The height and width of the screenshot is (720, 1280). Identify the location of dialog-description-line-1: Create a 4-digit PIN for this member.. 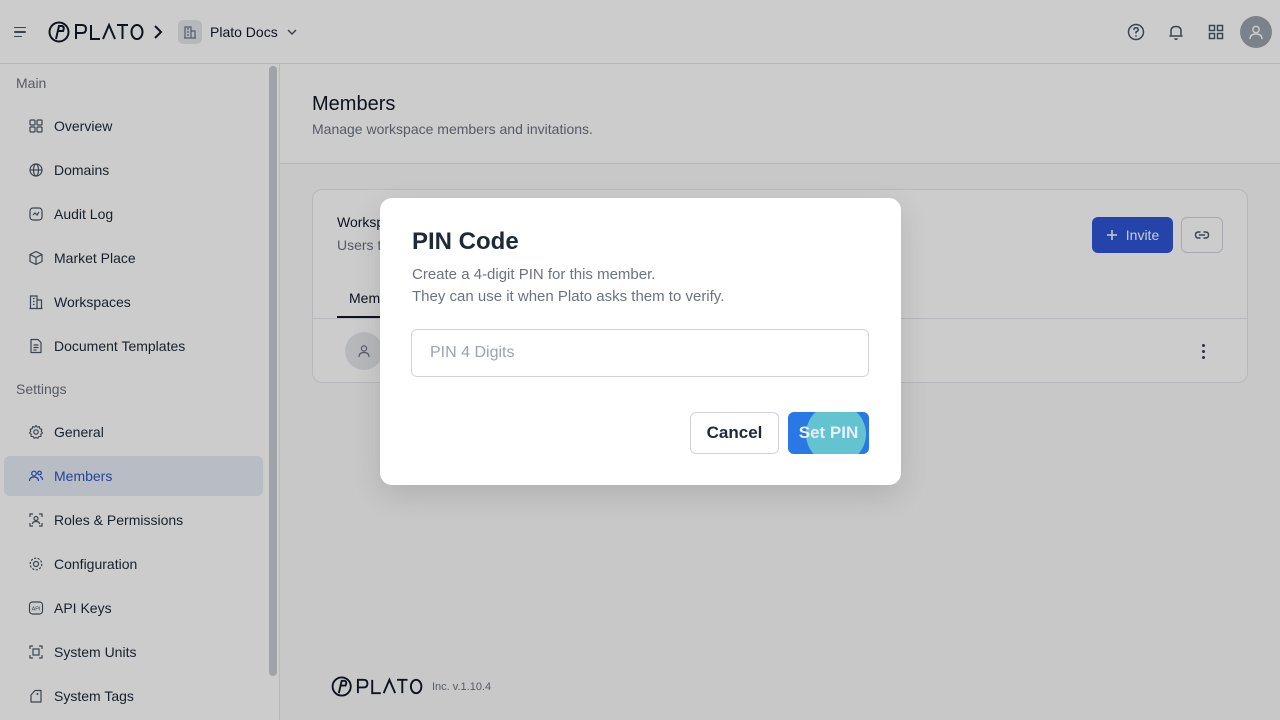
(534, 274).